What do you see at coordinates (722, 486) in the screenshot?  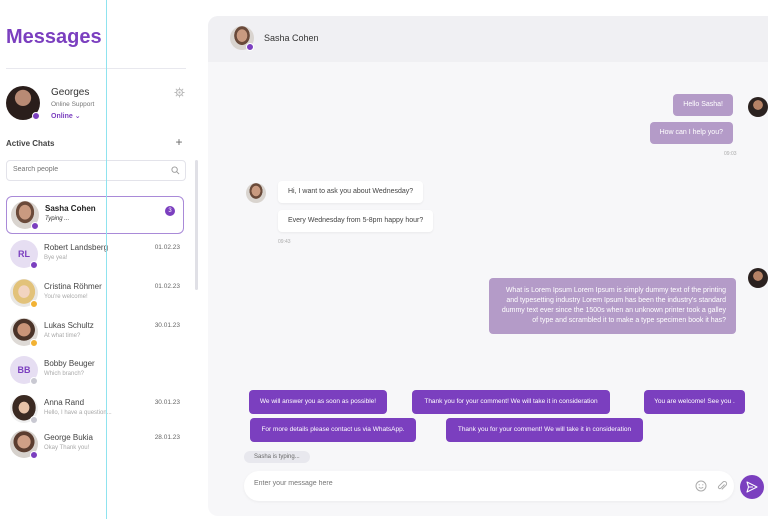 I see `paperclip-icon` at bounding box center [722, 486].